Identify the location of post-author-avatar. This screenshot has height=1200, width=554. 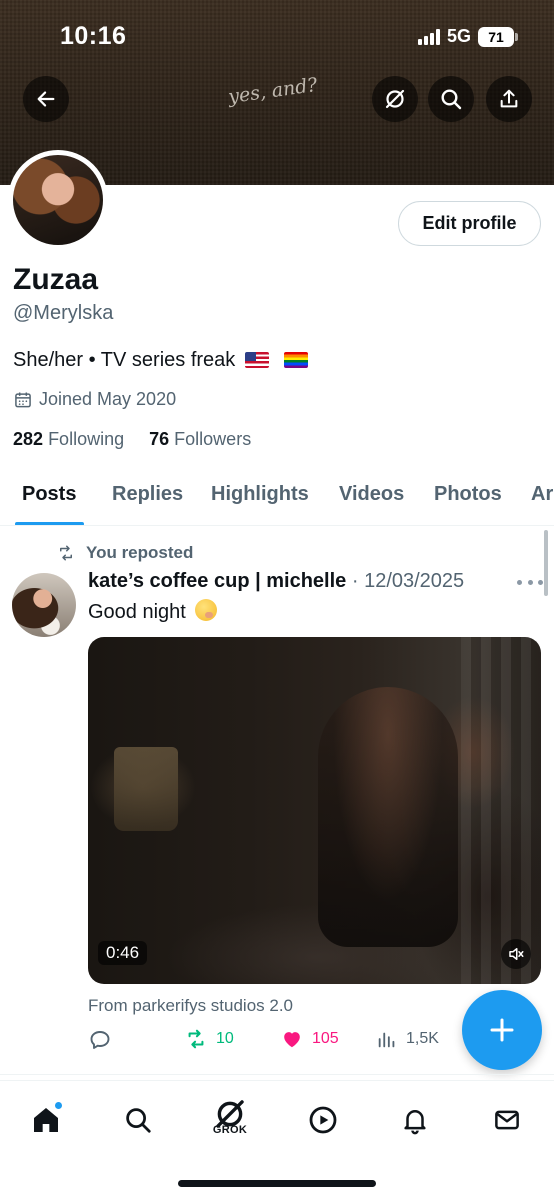
(44, 605).